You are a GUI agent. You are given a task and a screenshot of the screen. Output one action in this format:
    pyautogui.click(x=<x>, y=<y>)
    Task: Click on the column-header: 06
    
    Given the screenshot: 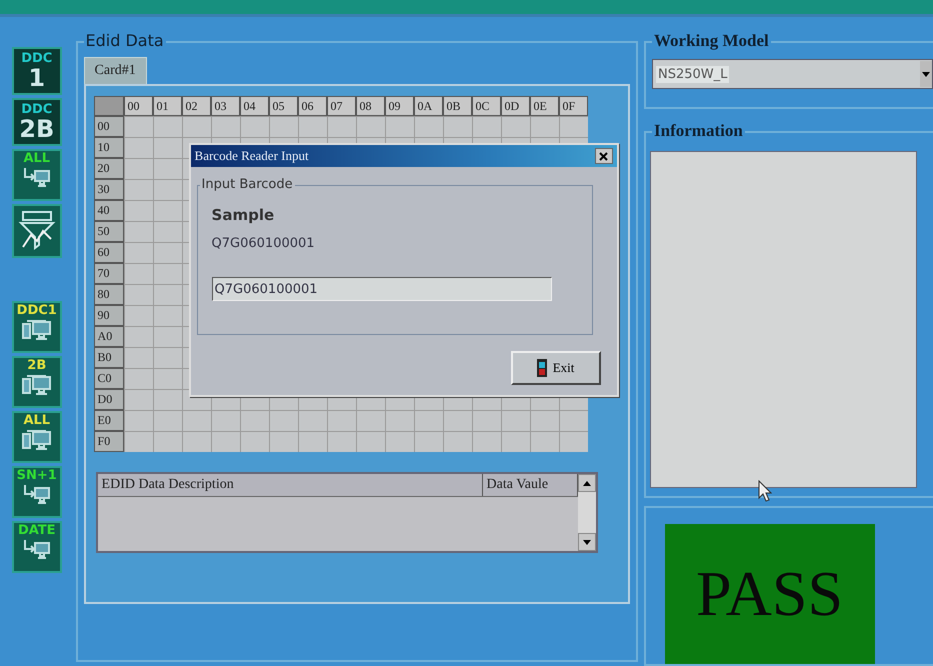 What is the action you would take?
    pyautogui.click(x=312, y=106)
    